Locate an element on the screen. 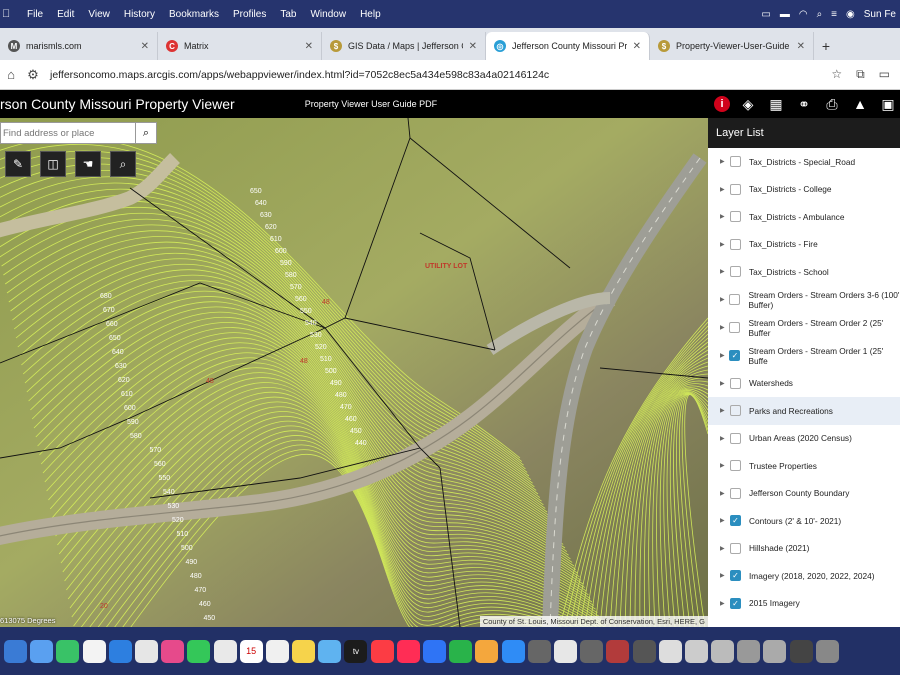 The image size is (900, 675). layer-item: ▶ Parks and Recreations is located at coordinates (804, 411).